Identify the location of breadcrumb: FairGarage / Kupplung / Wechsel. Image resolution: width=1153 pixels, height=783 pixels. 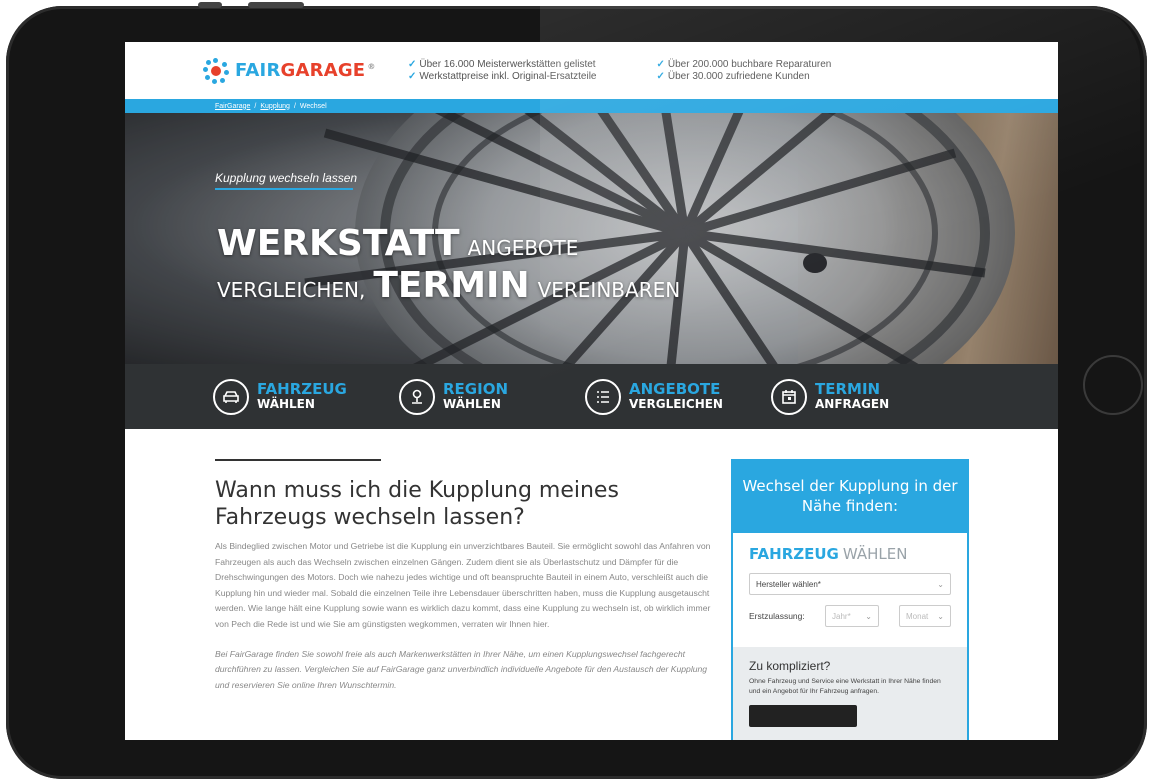
(591, 106).